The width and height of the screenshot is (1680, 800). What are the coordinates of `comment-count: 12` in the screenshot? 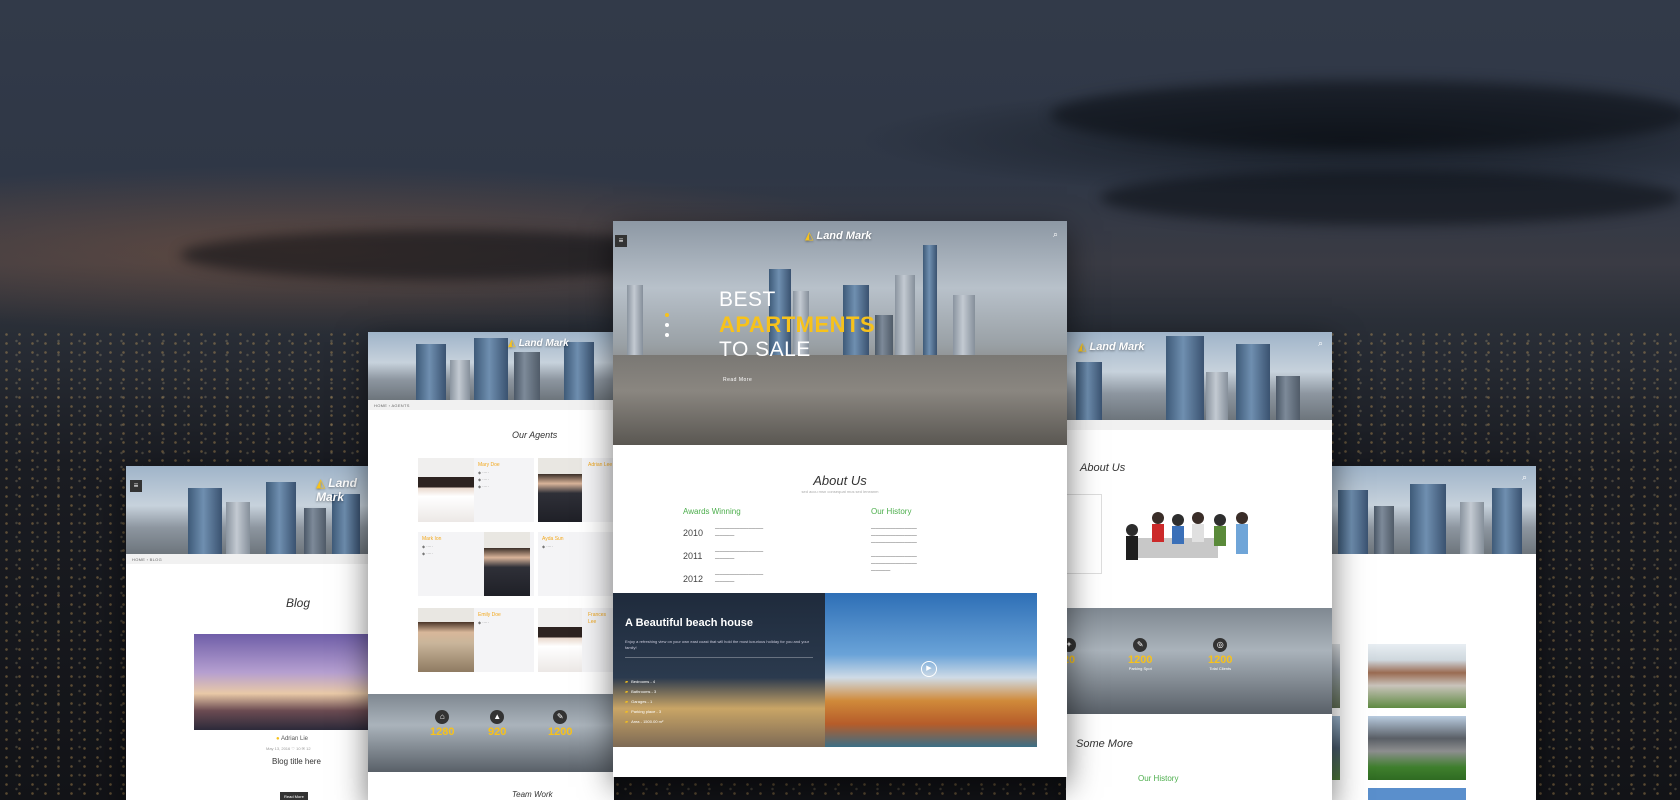 It's located at (308, 748).